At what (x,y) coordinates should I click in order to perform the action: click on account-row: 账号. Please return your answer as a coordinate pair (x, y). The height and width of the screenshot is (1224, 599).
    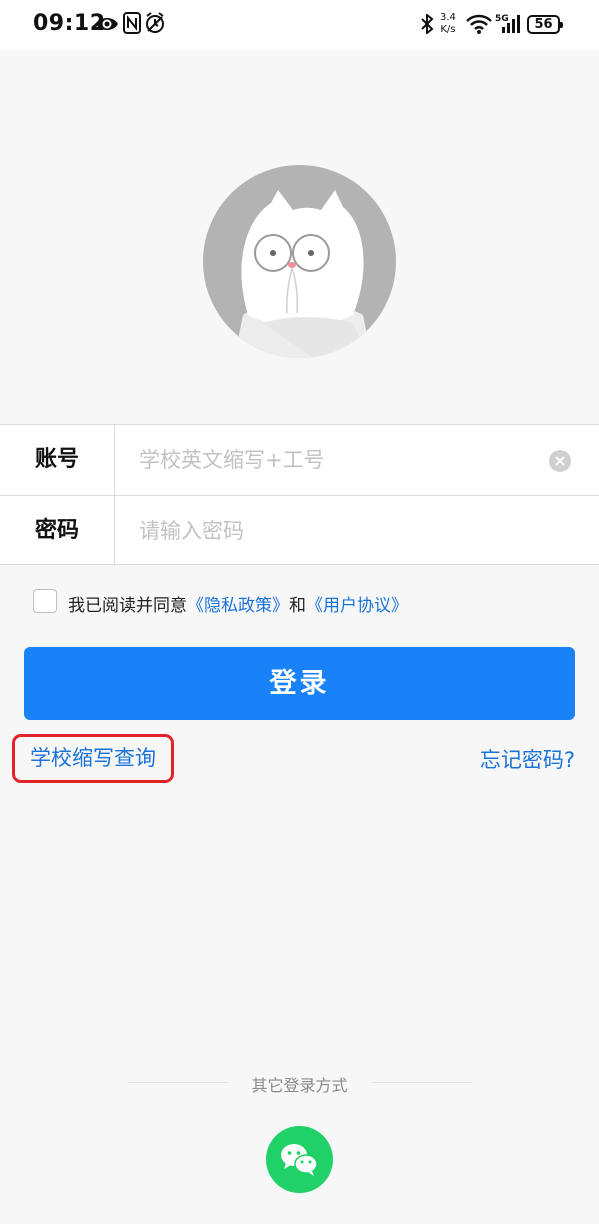
    Looking at the image, I should click on (299, 460).